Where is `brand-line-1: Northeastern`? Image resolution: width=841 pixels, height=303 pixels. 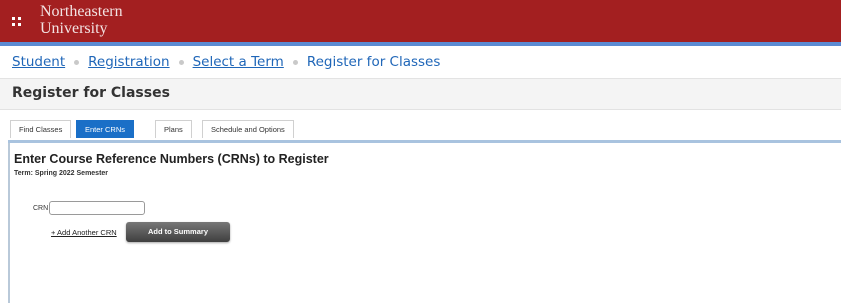
brand-line-1: Northeastern is located at coordinates (81, 11).